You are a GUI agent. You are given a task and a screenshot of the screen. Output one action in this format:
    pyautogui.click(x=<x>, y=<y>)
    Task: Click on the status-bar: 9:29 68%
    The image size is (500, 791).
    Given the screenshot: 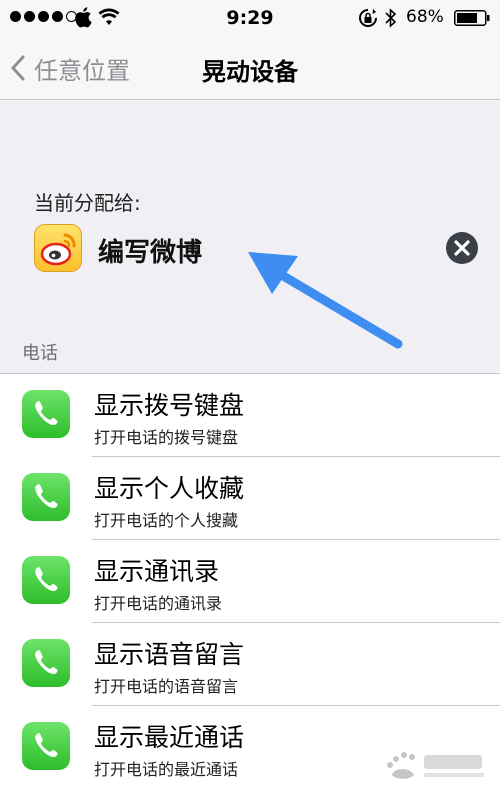 What is the action you would take?
    pyautogui.click(x=250, y=18)
    